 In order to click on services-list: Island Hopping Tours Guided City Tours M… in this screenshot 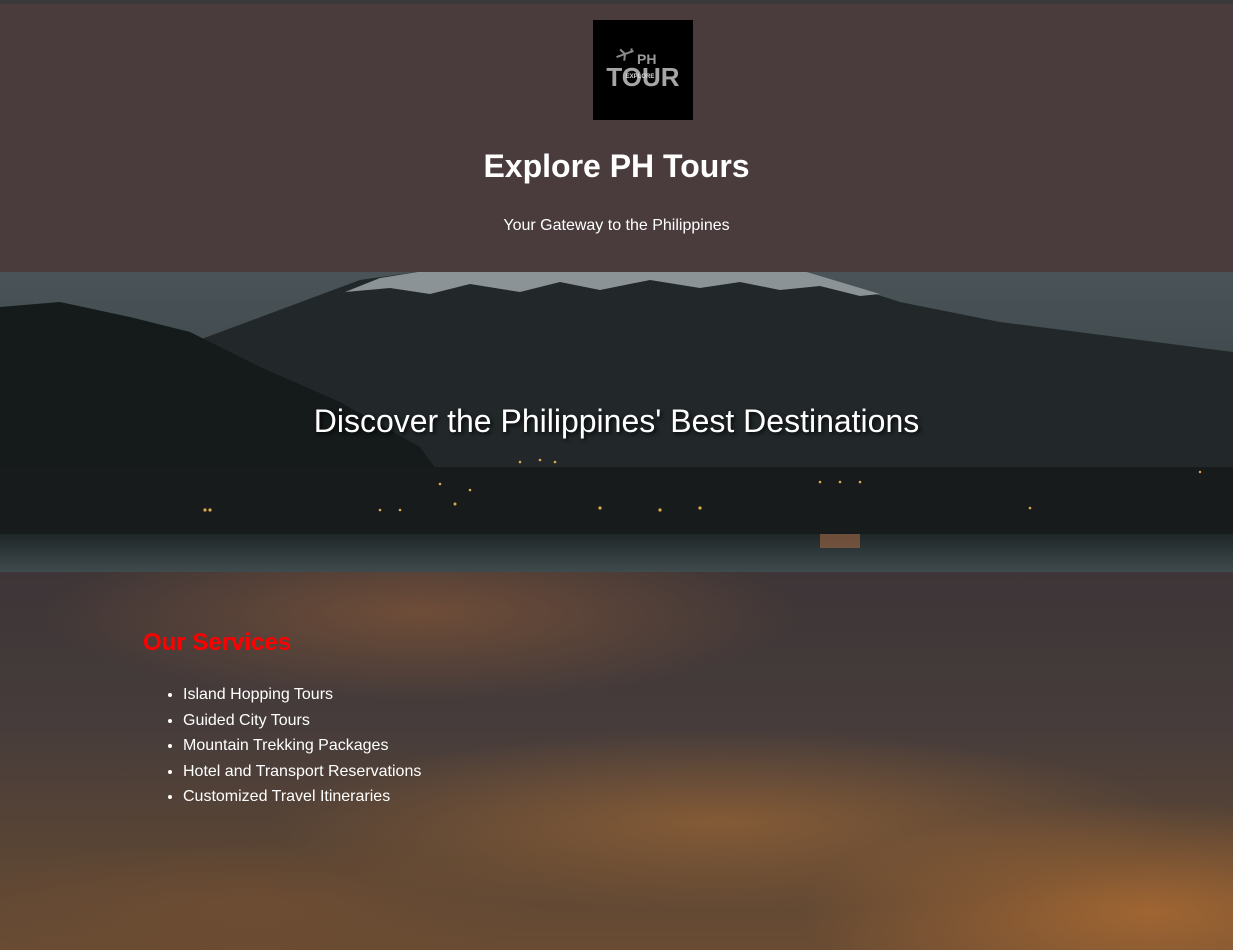, I will do `click(282, 746)`.